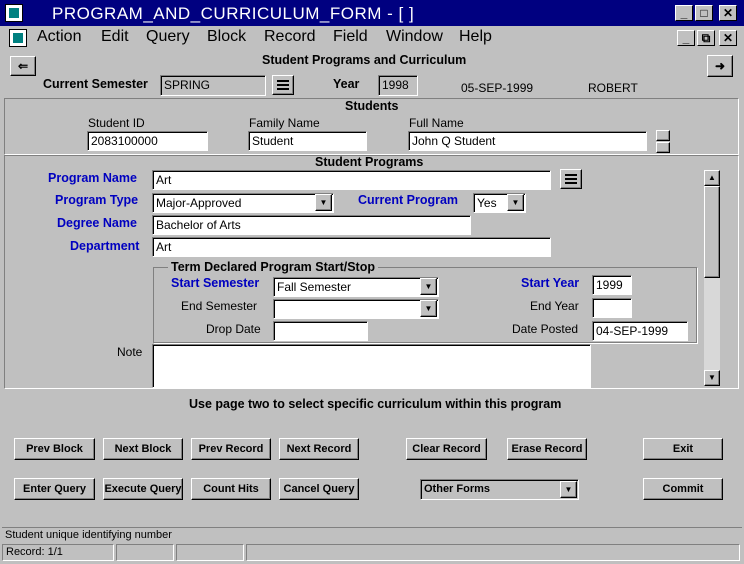  What do you see at coordinates (115, 37) in the screenshot?
I see `menu-edit: Edit` at bounding box center [115, 37].